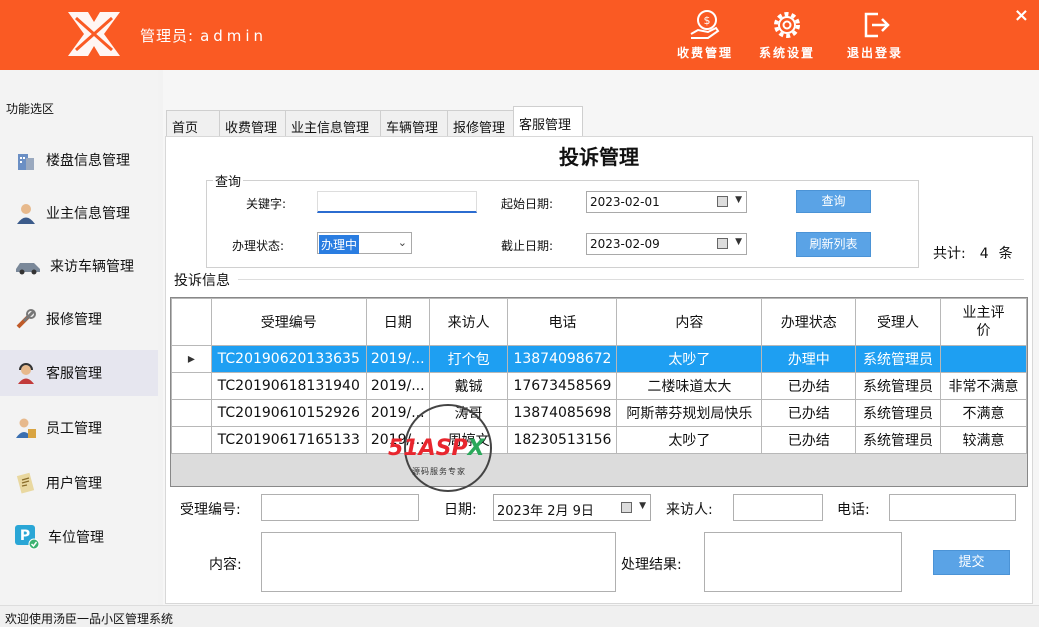 The width and height of the screenshot is (1039, 627). Describe the element at coordinates (689, 322) in the screenshot. I see `column-header-content: 内容` at that location.